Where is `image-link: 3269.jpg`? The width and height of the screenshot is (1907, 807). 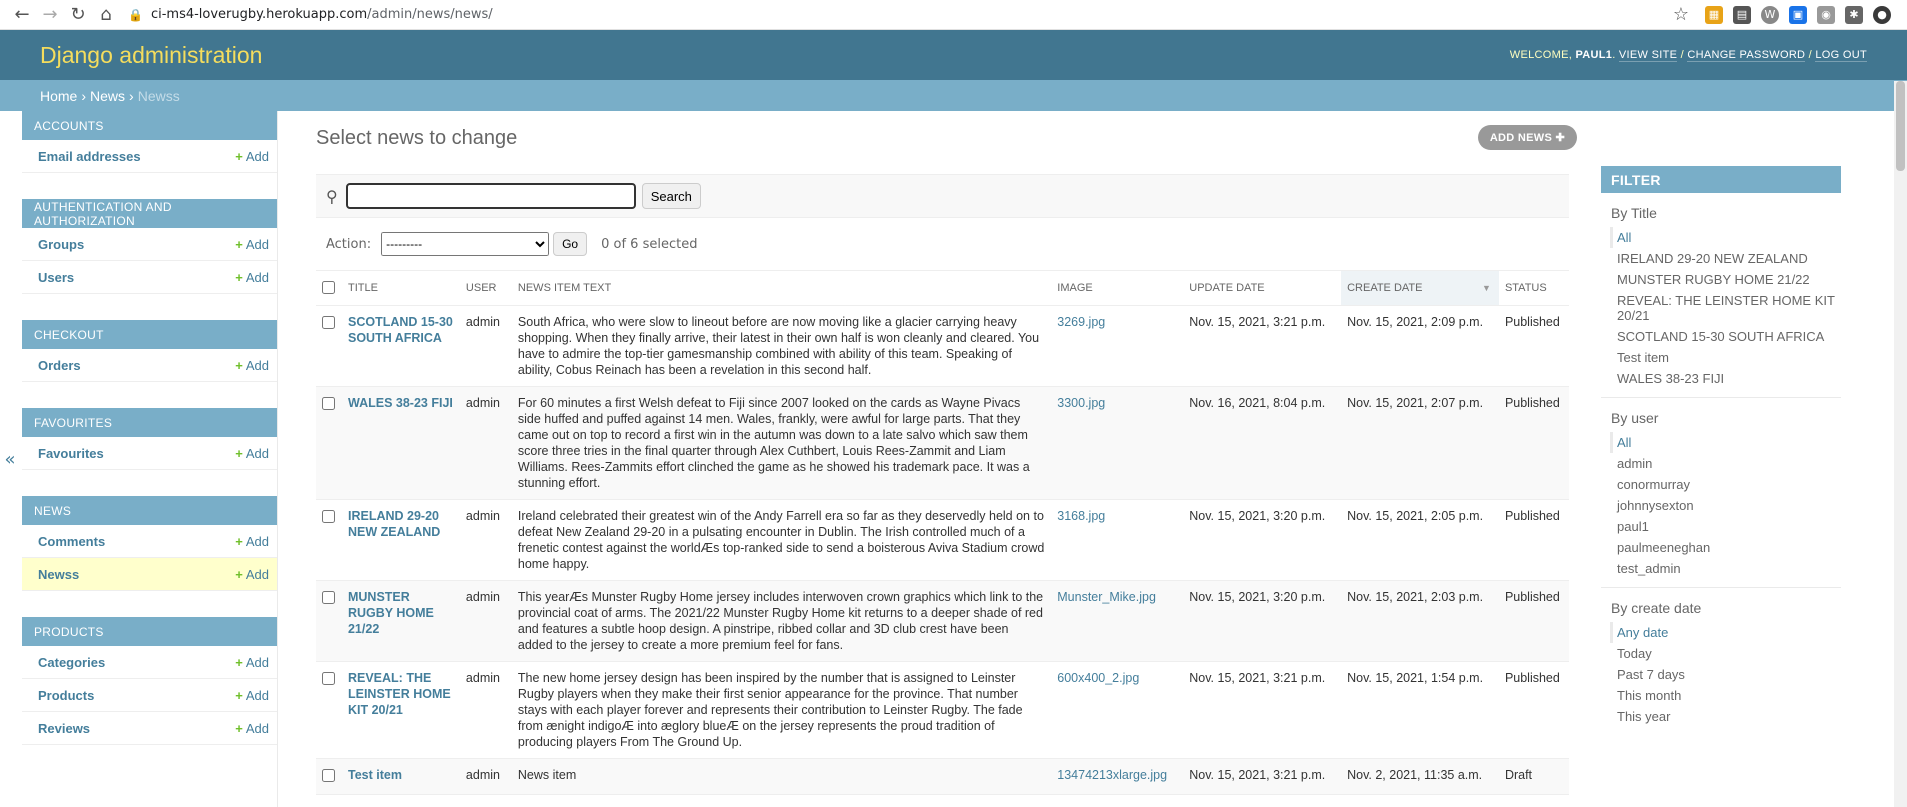 image-link: 3269.jpg is located at coordinates (1081, 322).